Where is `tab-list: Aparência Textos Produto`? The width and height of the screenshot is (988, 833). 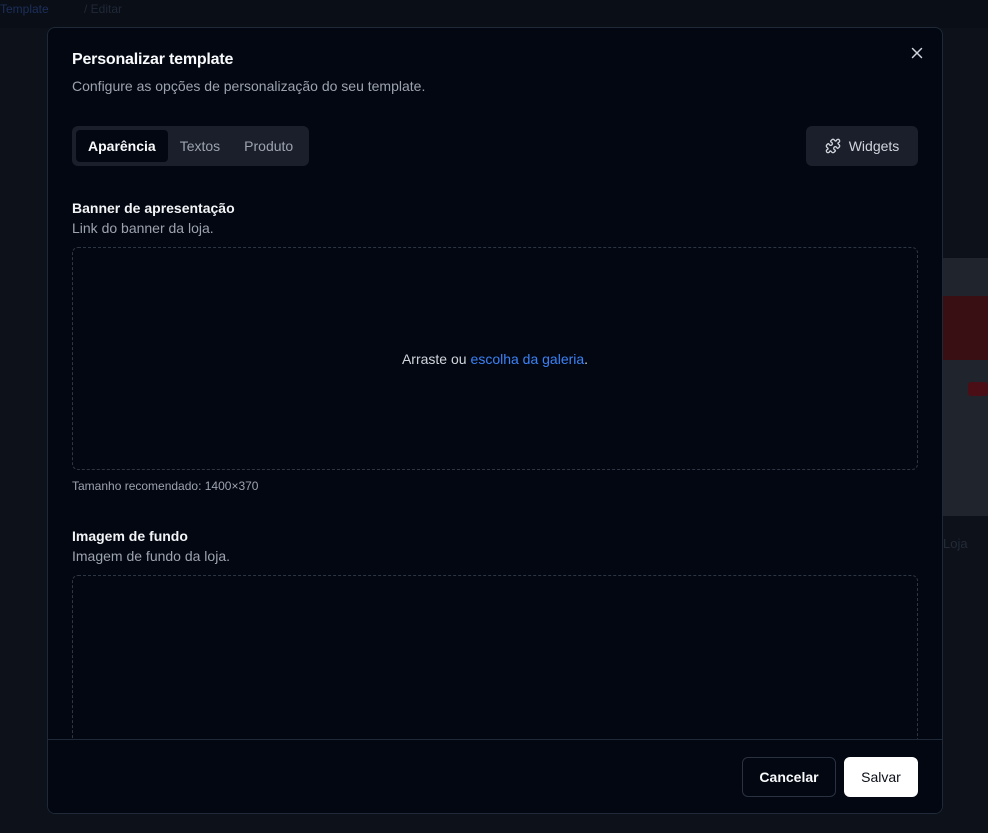
tab-list: Aparência Textos Produto is located at coordinates (191, 146).